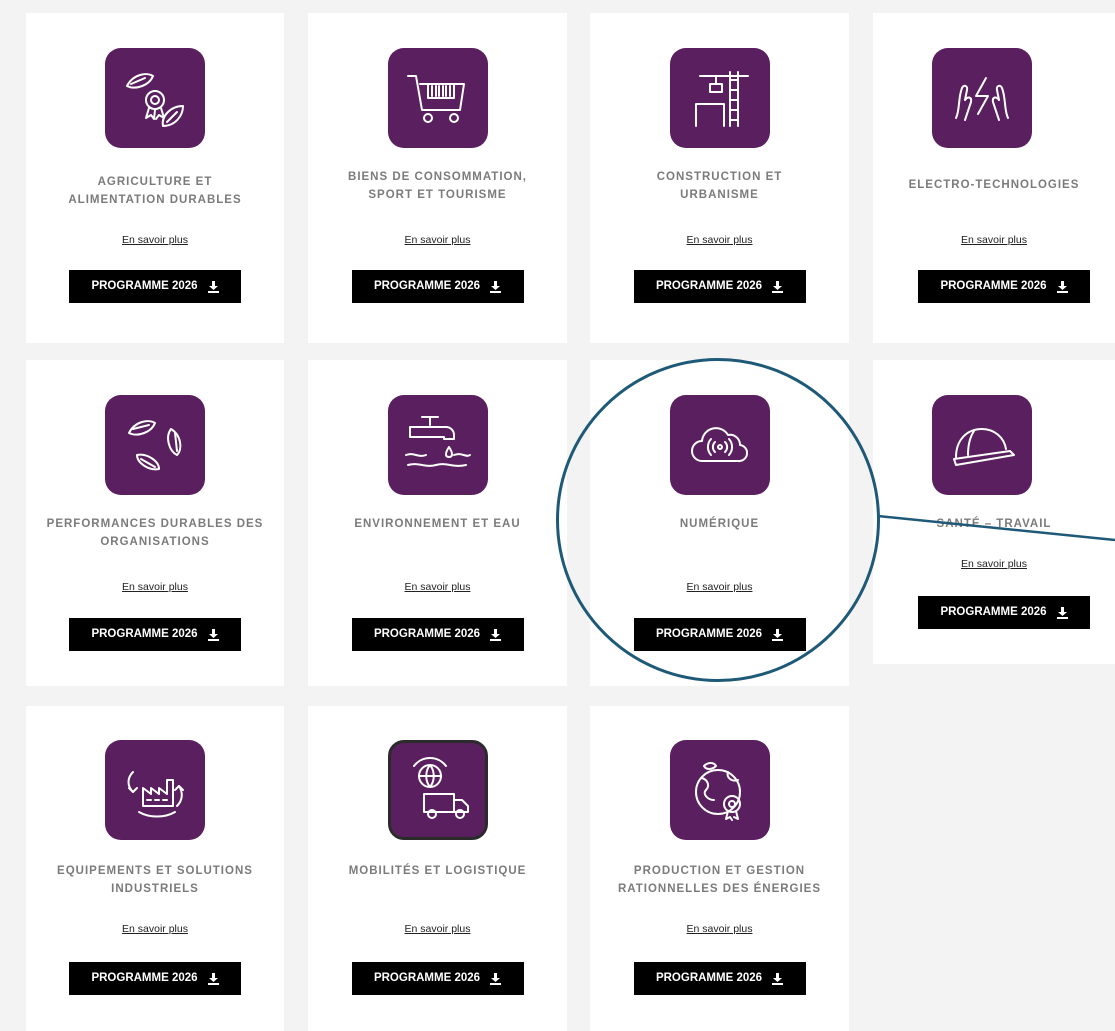  Describe the element at coordinates (437, 790) in the screenshot. I see `truck-globe-icon` at that location.